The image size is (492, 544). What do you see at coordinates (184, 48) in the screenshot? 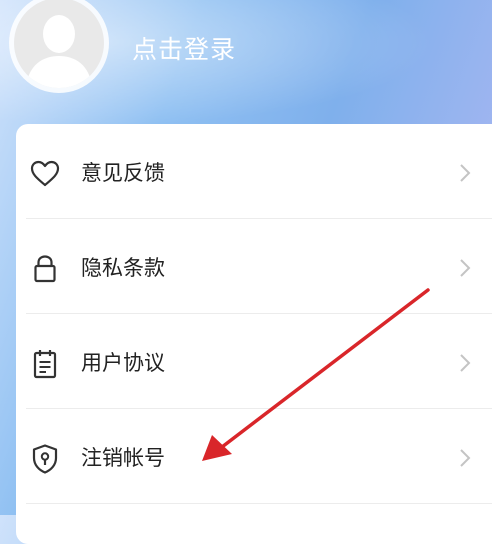
I see `login-prompt: 点击登录` at bounding box center [184, 48].